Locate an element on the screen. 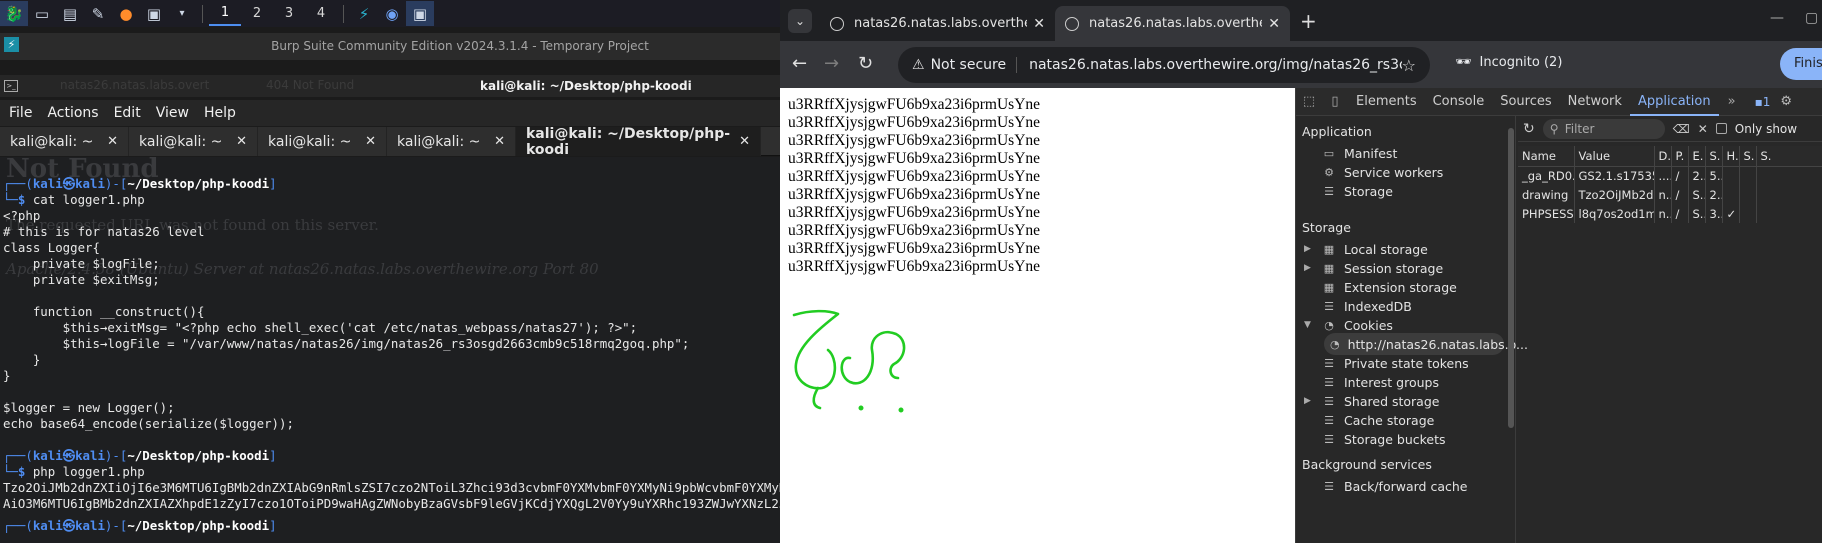 The height and width of the screenshot is (543, 1822). incognito-indicator: 🕶 Incognito (2) is located at coordinates (1508, 62).